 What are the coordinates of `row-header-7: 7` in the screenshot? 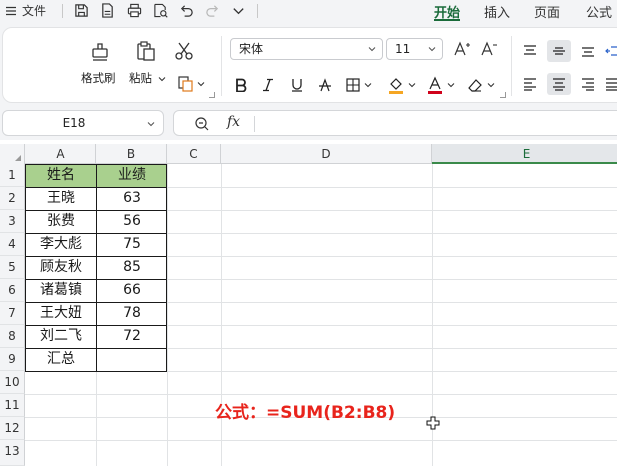 It's located at (12, 313).